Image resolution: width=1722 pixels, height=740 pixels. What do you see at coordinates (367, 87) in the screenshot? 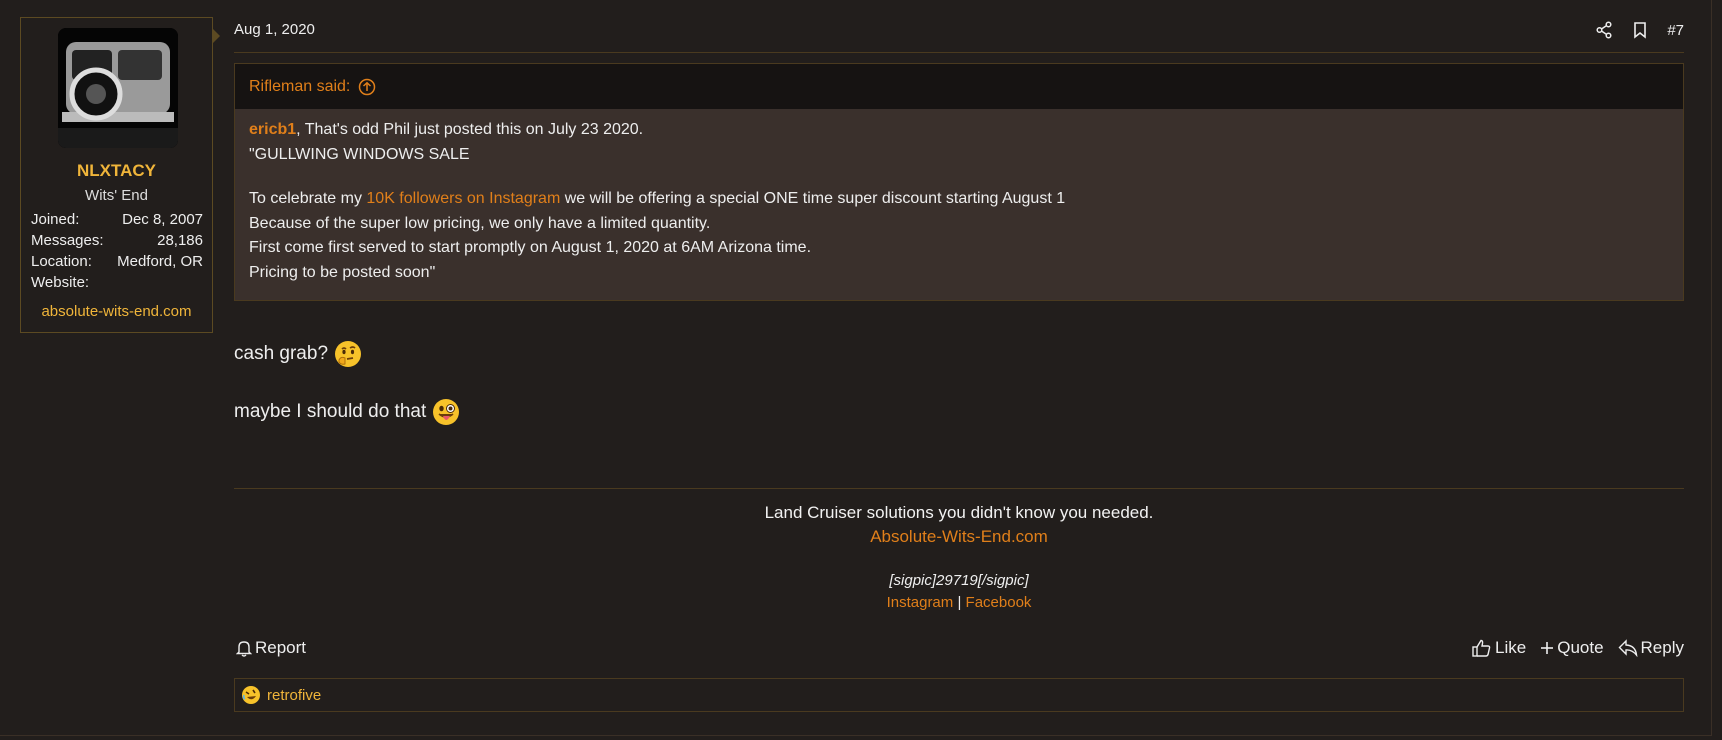
I see `arrow-up-circle-icon` at bounding box center [367, 87].